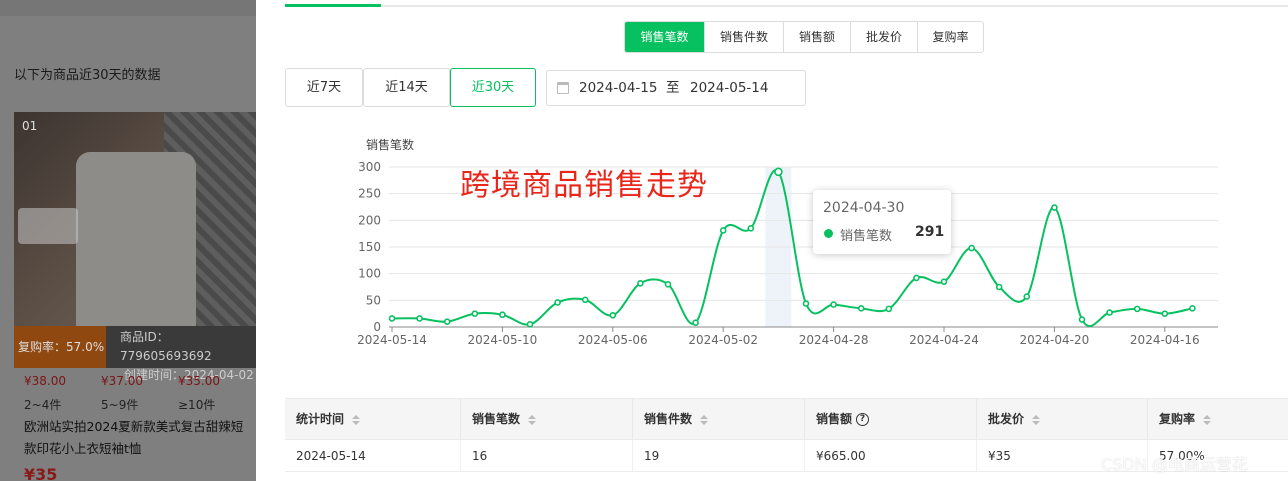 The image size is (1288, 481). I want to click on cell-stat-date: 2024-05-14, so click(373, 455).